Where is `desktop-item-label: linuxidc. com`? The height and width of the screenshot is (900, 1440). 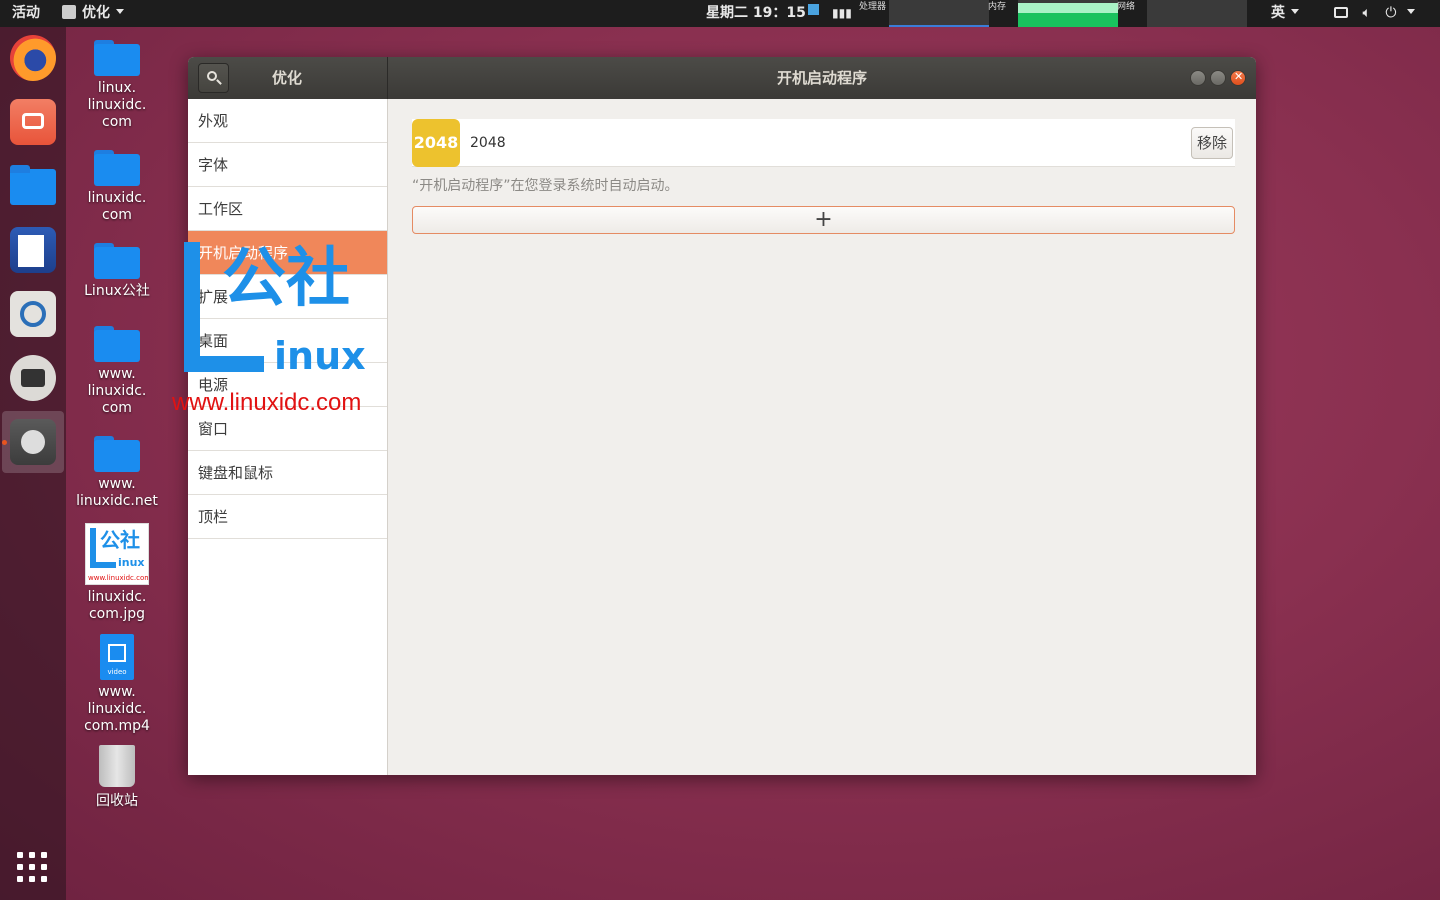
desktop-item-label: linuxidc. com is located at coordinates (117, 206).